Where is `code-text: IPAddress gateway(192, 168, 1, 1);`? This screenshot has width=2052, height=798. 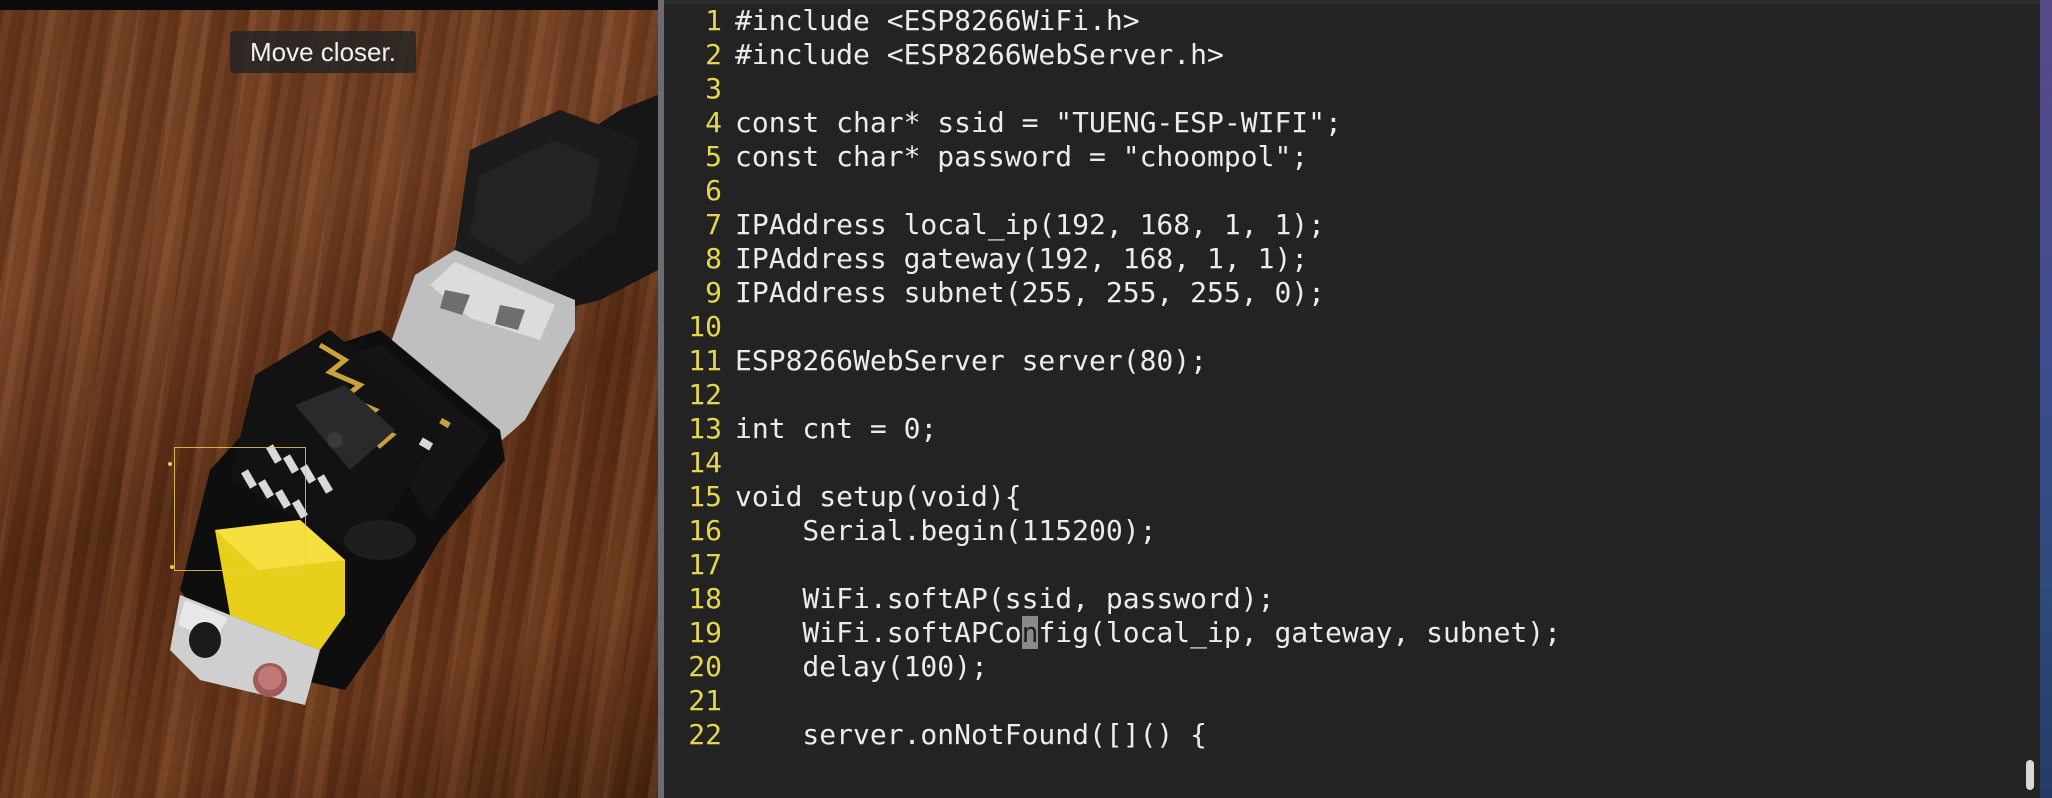
code-text: IPAddress gateway(192, 168, 1, 1); is located at coordinates (1021, 259).